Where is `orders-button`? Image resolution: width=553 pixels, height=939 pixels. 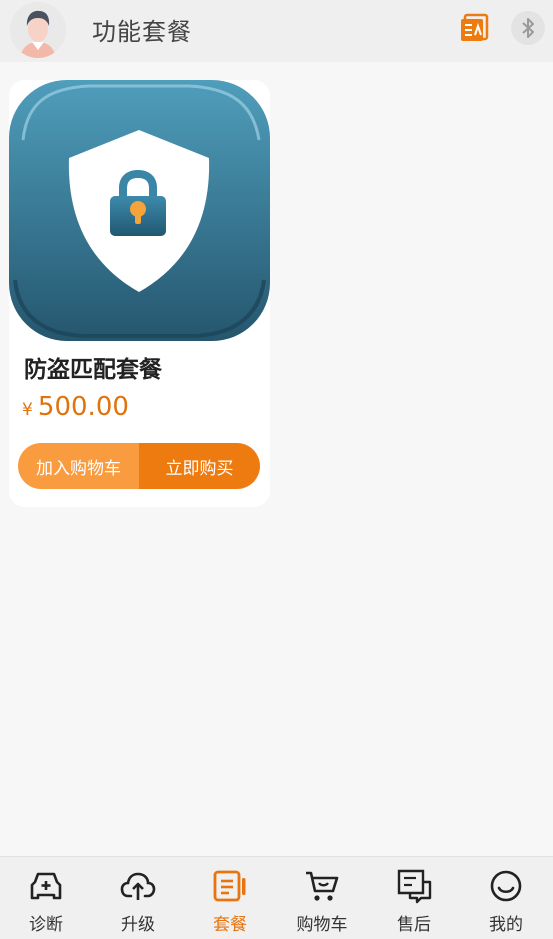
orders-button is located at coordinates (474, 28).